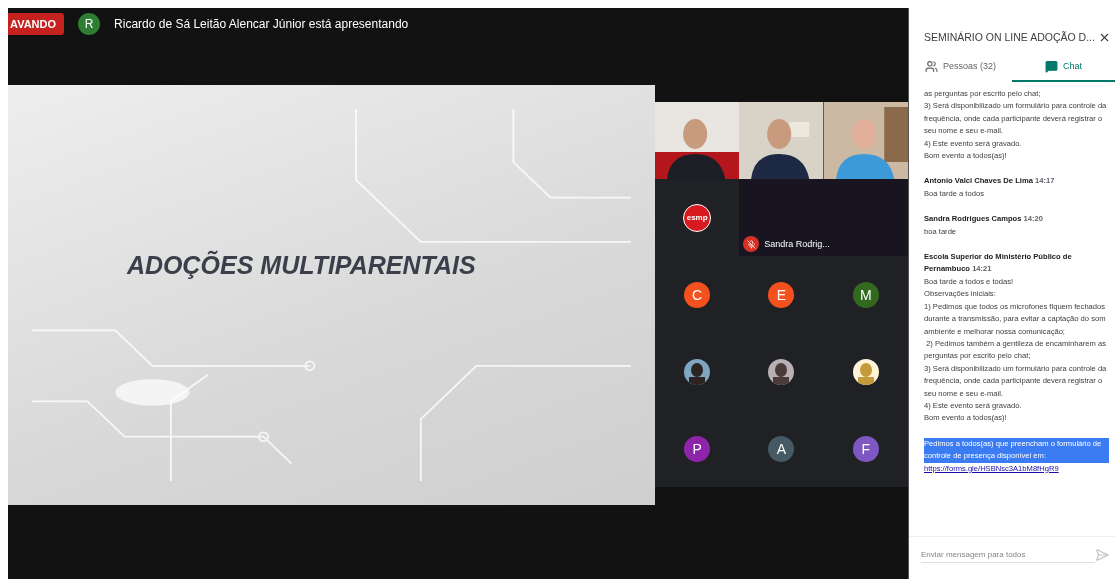  I want to click on panel-tab: Pessoas (32), so click(960, 67).